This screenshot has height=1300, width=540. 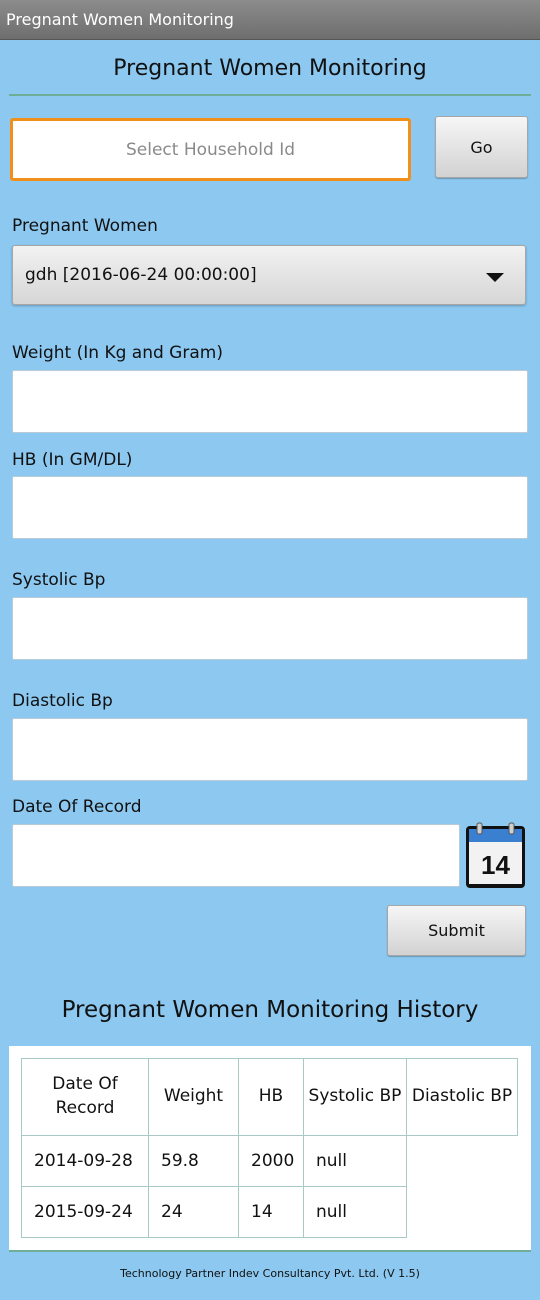 I want to click on header-divider, so click(x=270, y=95).